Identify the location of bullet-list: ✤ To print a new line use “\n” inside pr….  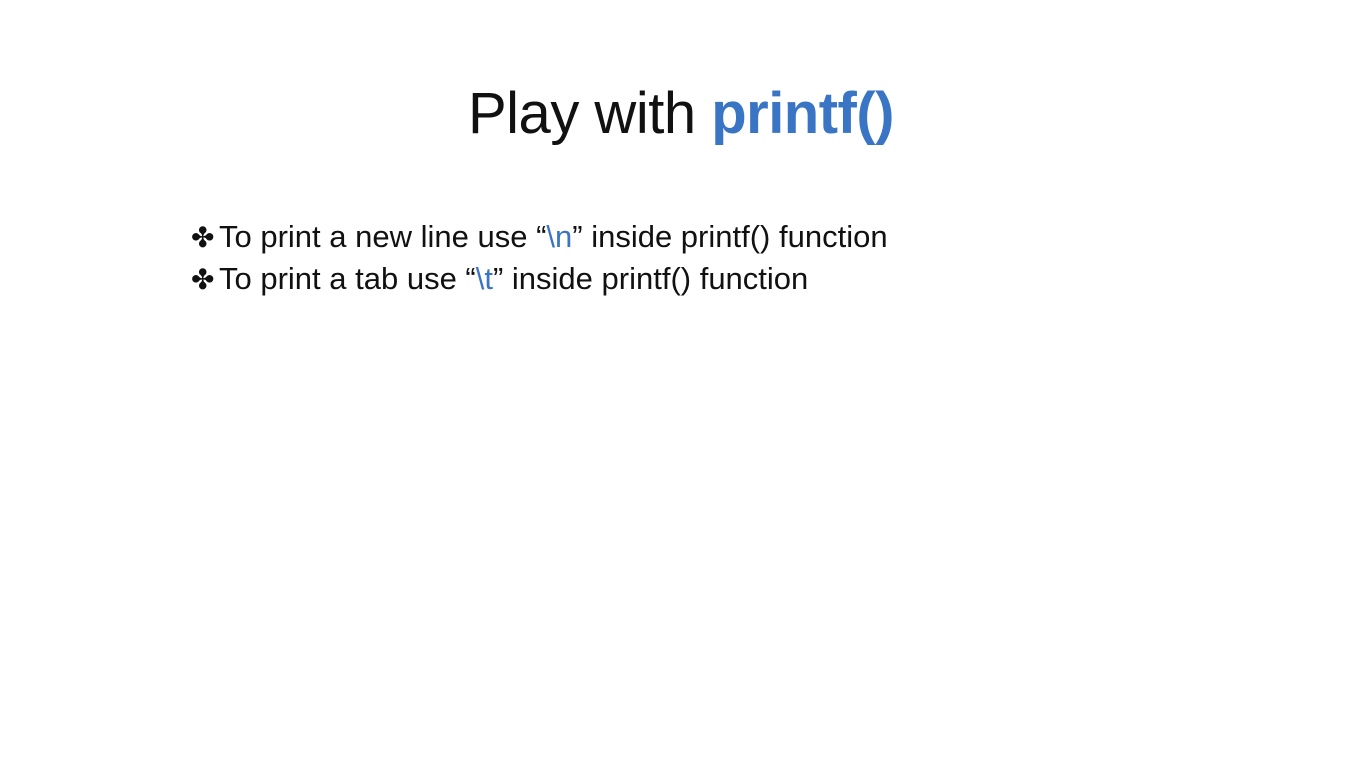
(539, 258).